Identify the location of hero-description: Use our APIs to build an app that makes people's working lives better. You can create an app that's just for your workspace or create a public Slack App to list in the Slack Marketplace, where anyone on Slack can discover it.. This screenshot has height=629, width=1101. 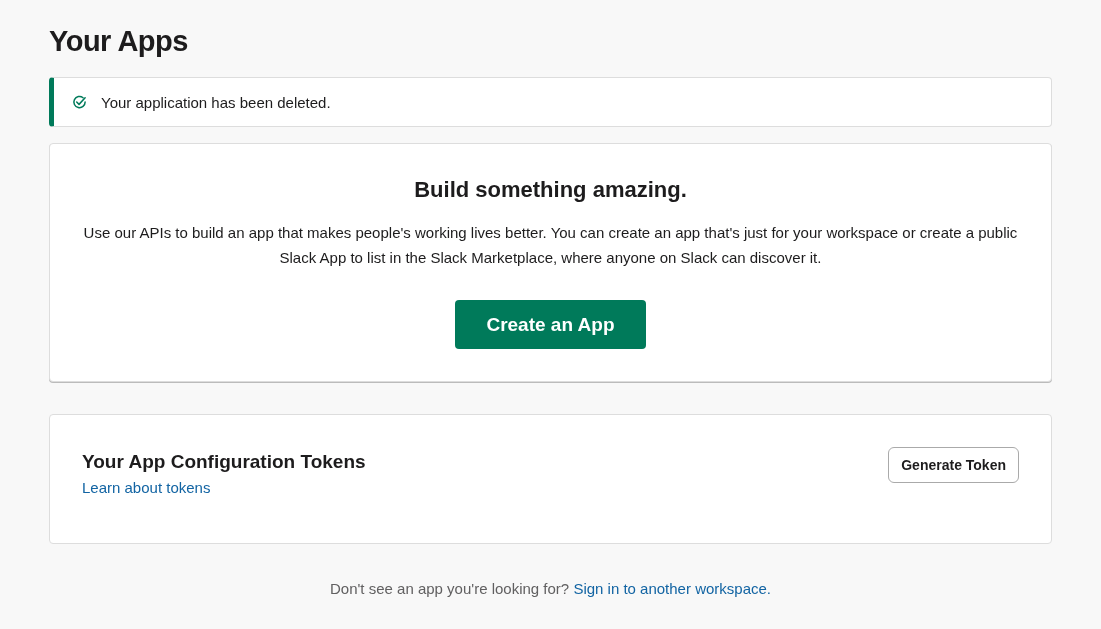
(550, 245).